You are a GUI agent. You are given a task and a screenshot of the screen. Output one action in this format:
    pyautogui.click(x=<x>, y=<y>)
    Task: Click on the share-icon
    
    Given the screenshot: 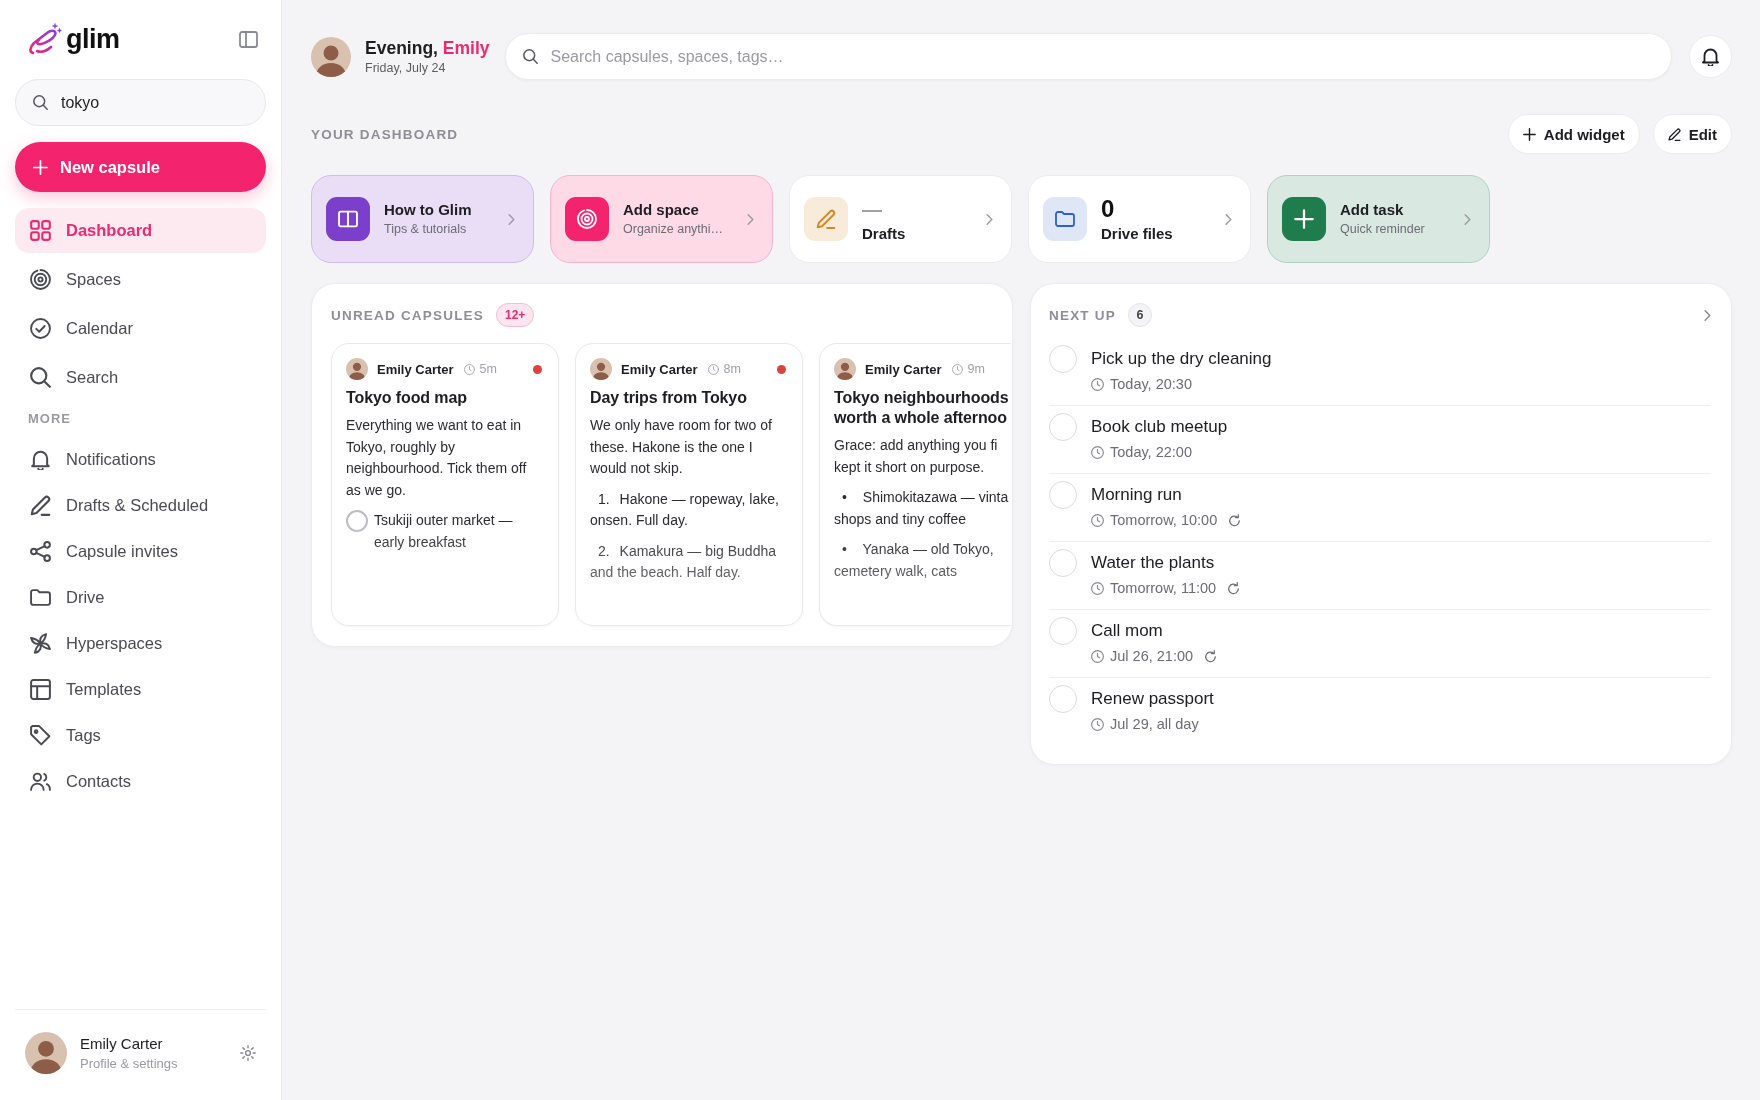 What is the action you would take?
    pyautogui.click(x=40, y=551)
    